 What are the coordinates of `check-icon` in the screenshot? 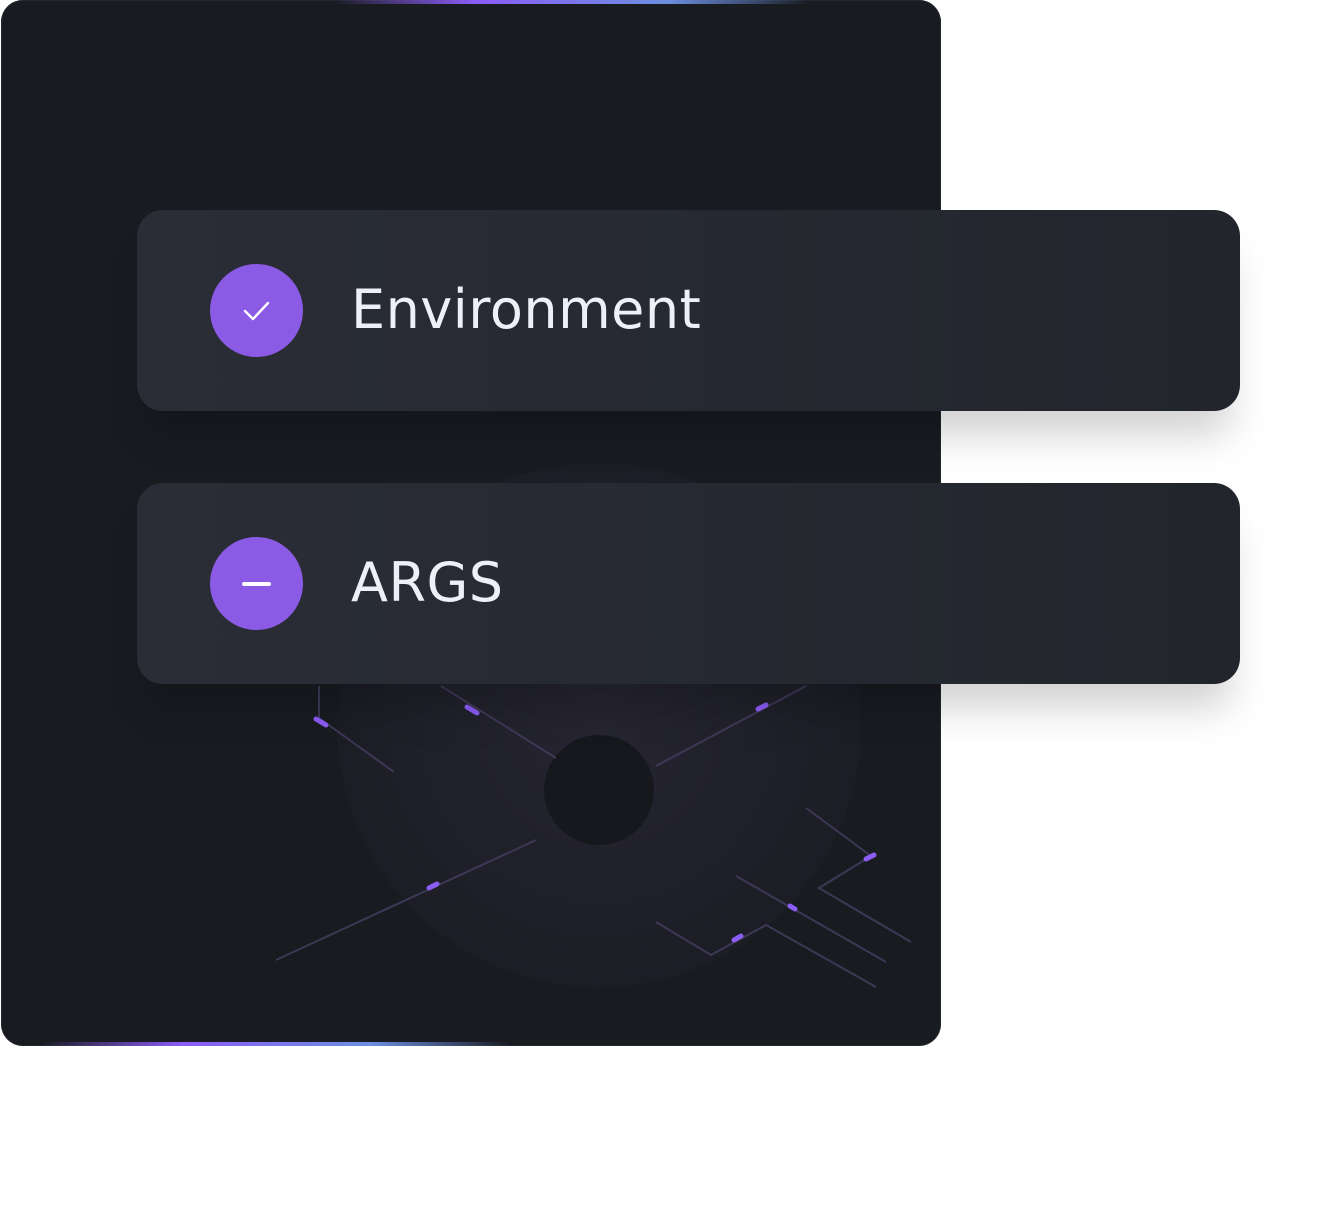 It's located at (256, 311).